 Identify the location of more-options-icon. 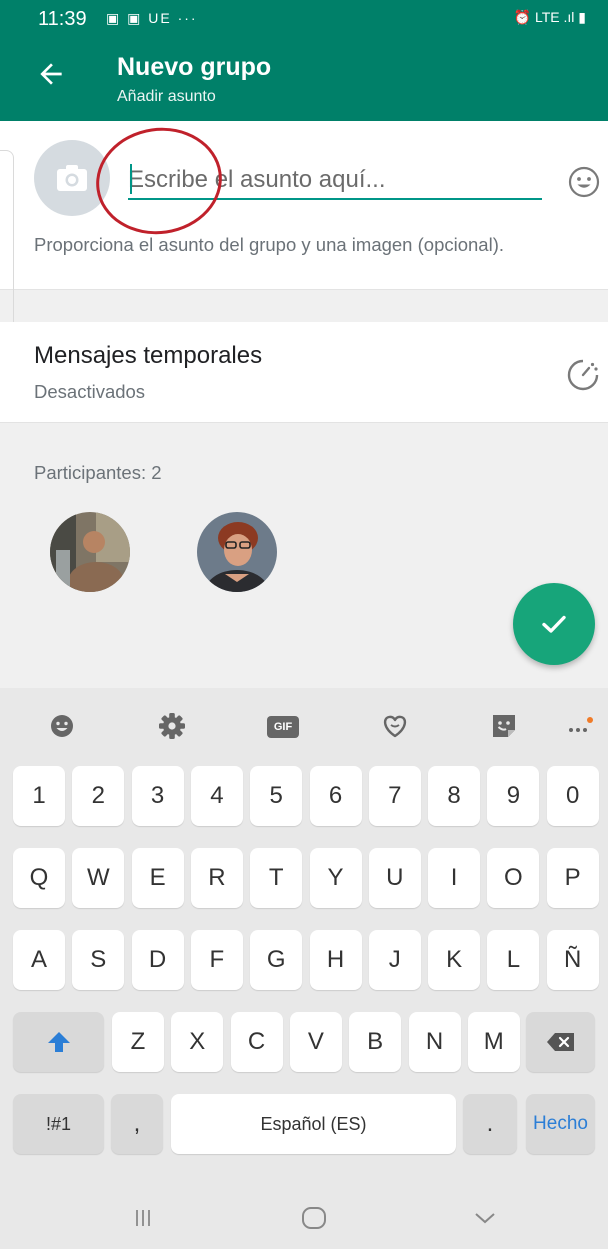
(581, 726).